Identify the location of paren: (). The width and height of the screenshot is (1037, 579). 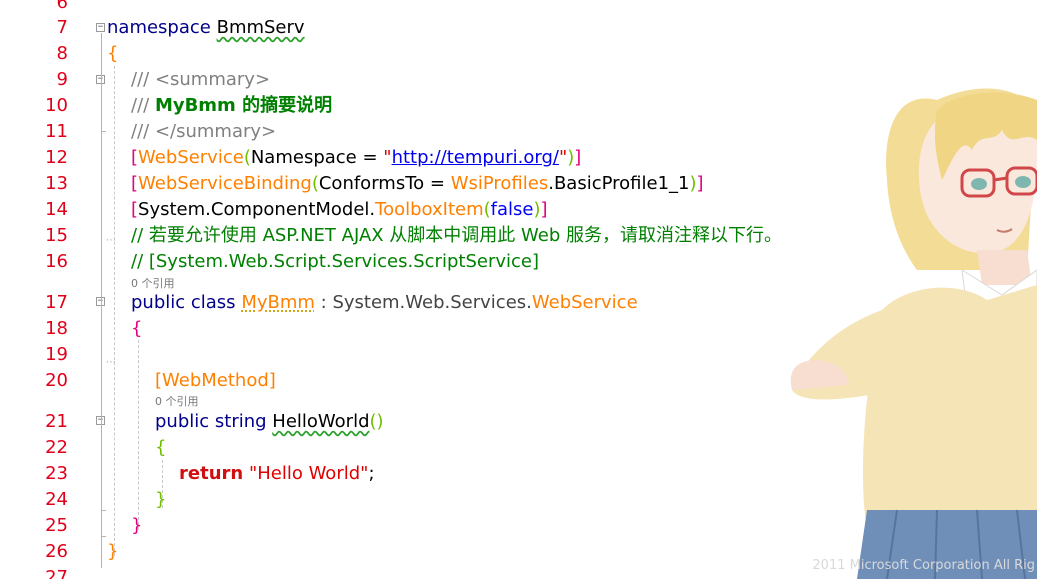
(376, 421).